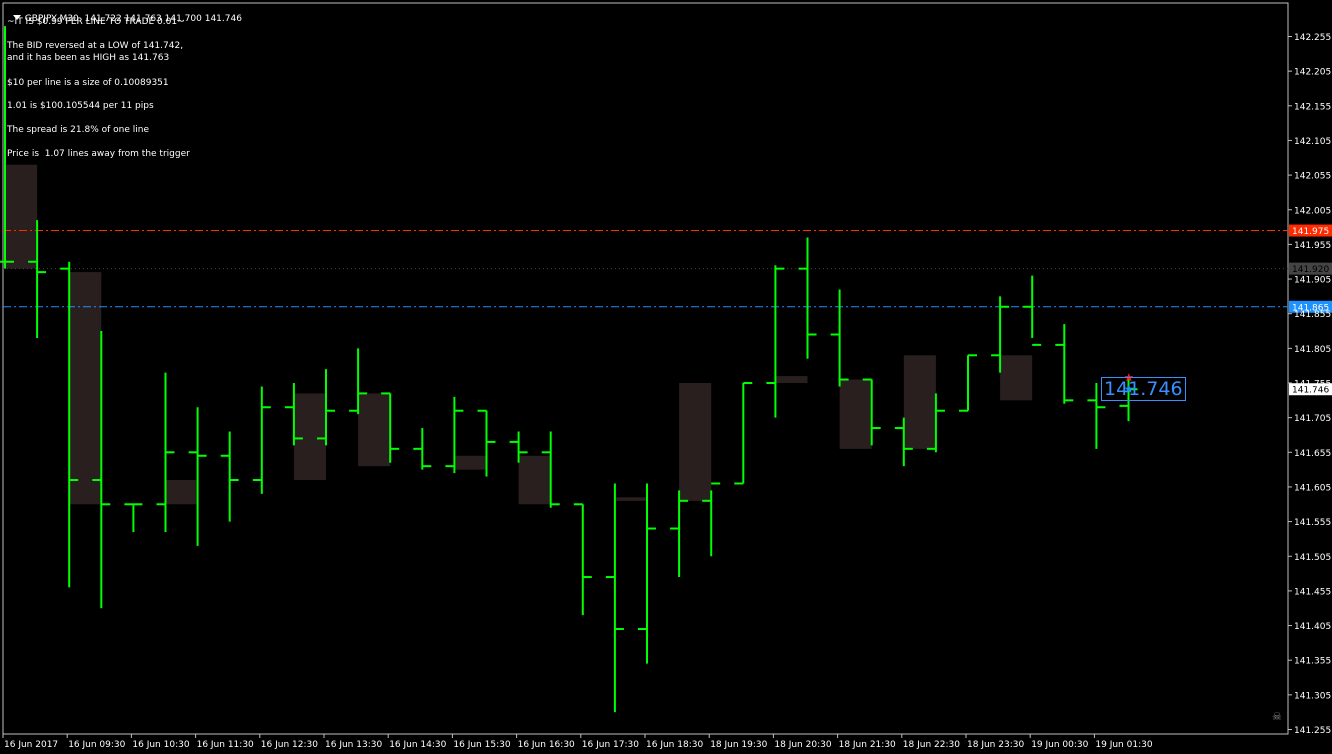  Describe the element at coordinates (88, 83) in the screenshot. I see `info-line-size: $10 per line is a size of 0.10089351` at that location.